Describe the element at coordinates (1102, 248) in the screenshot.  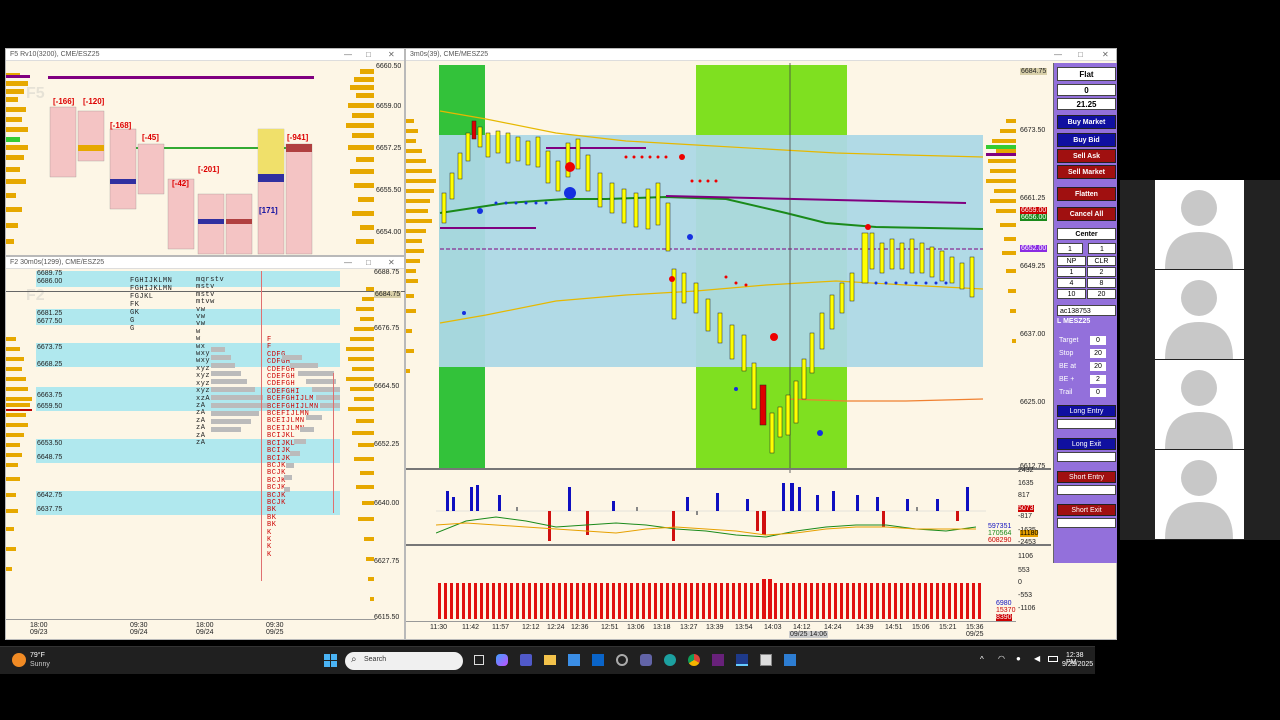
I see `qty-field: 1` at that location.